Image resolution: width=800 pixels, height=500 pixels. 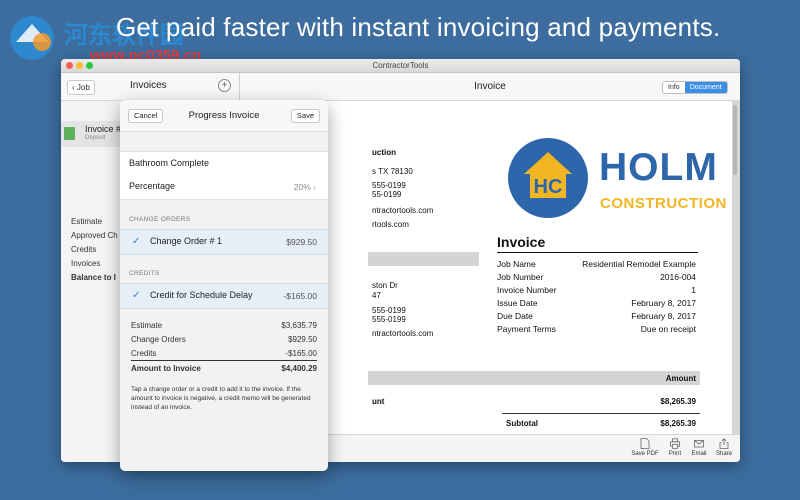 I want to click on minimize-window-button, so click(x=79, y=65).